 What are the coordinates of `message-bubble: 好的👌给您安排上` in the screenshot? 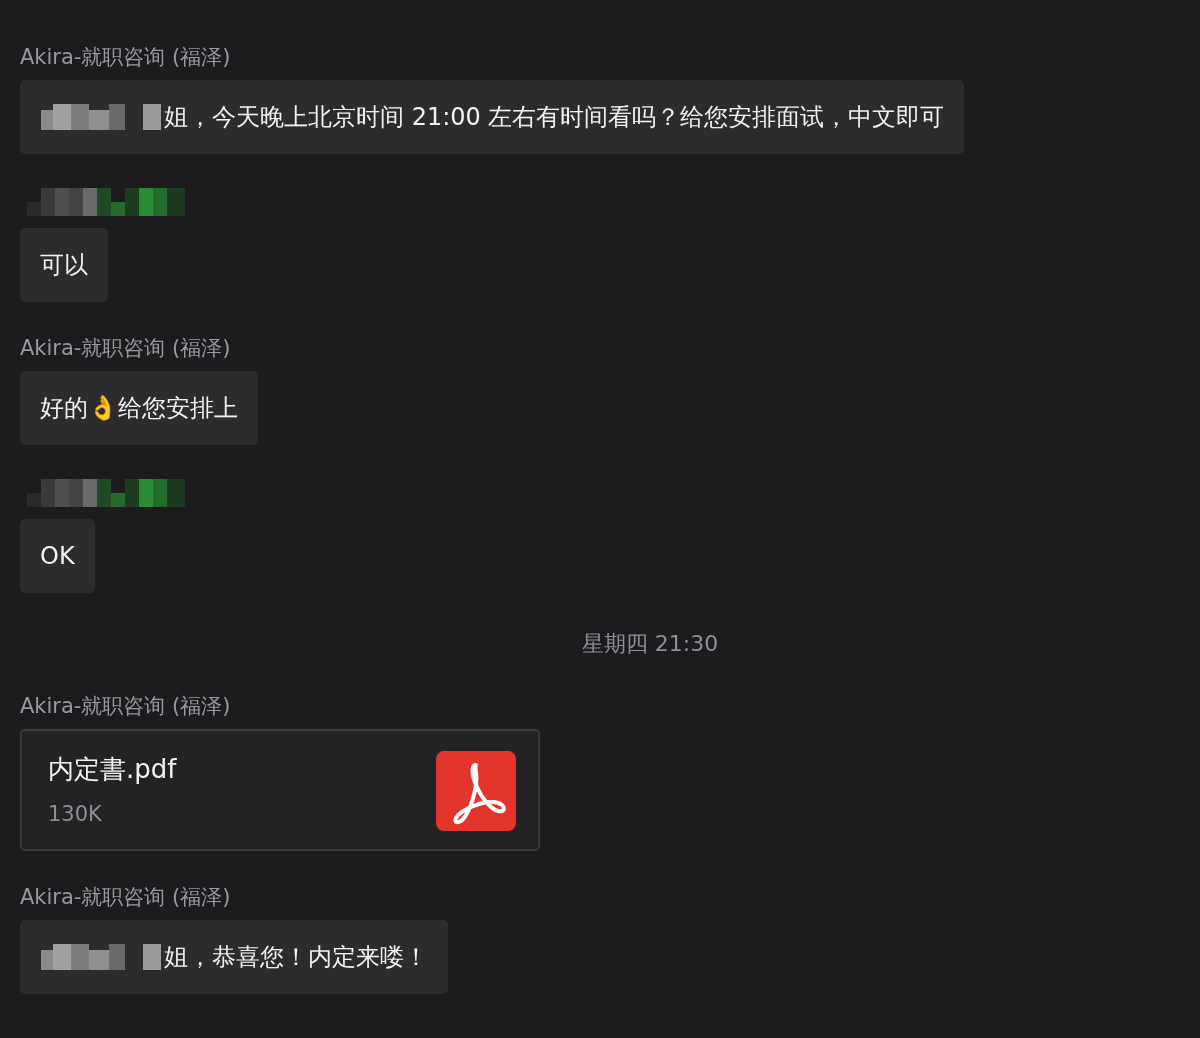 It's located at (139, 408).